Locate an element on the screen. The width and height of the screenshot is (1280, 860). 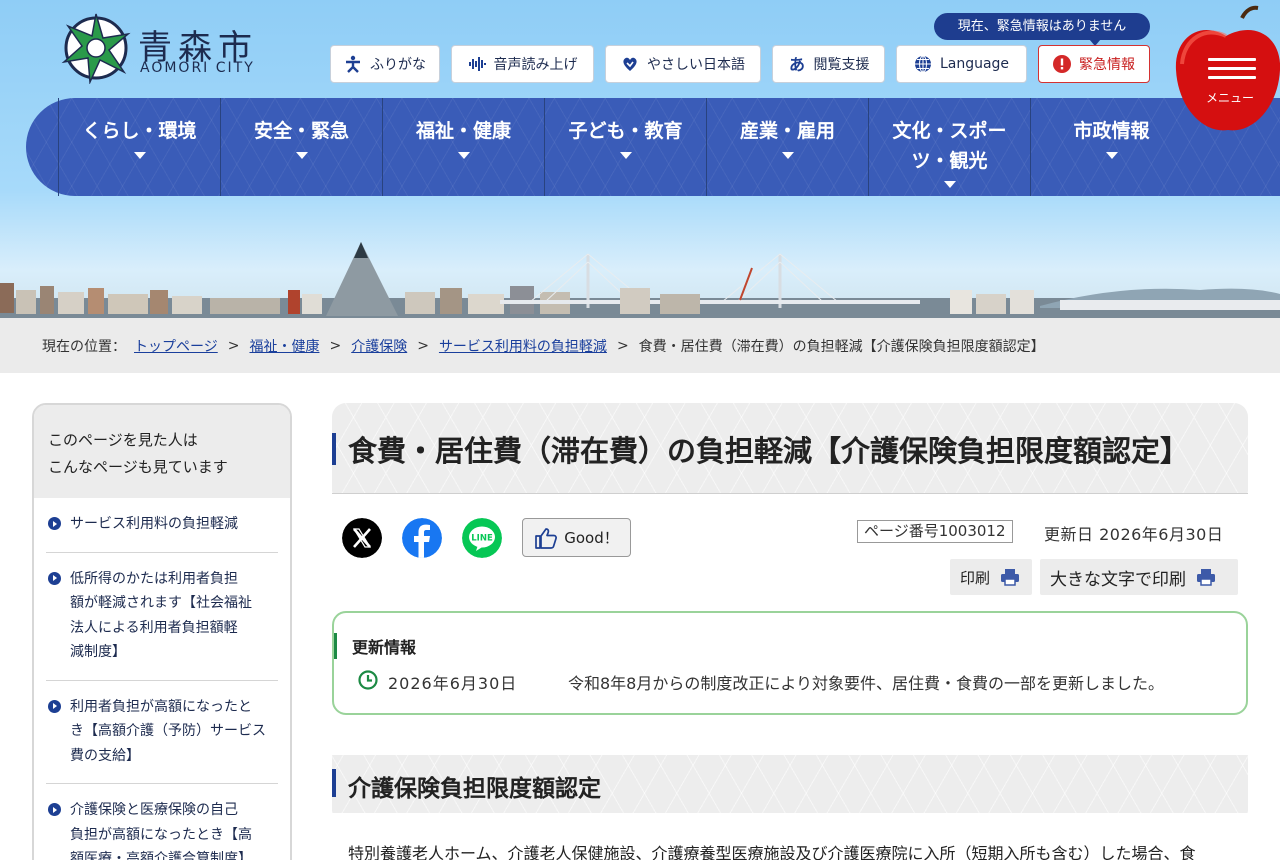
sidebar-link-high-cost-service: 利用者負担が高額になったと き【高額介護（予防）サービス 費の支給】 is located at coordinates (162, 732).